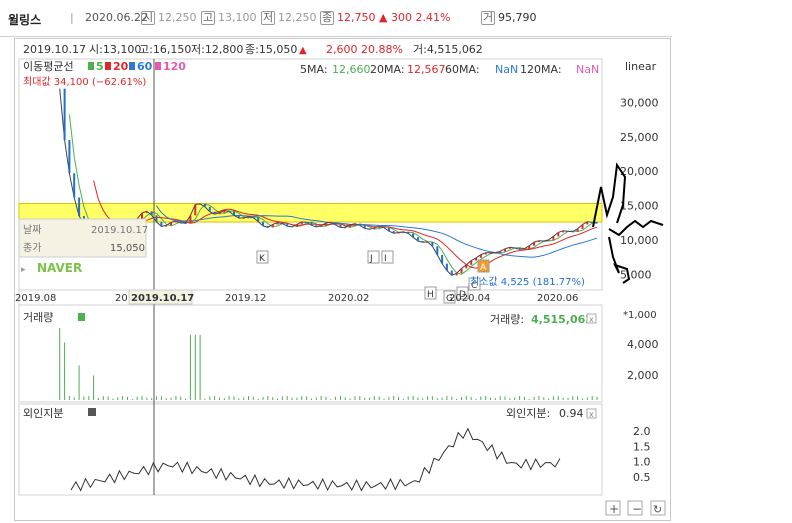 The height and width of the screenshot is (523, 792). I want to click on left-scroll-icon: ▸, so click(23, 270).